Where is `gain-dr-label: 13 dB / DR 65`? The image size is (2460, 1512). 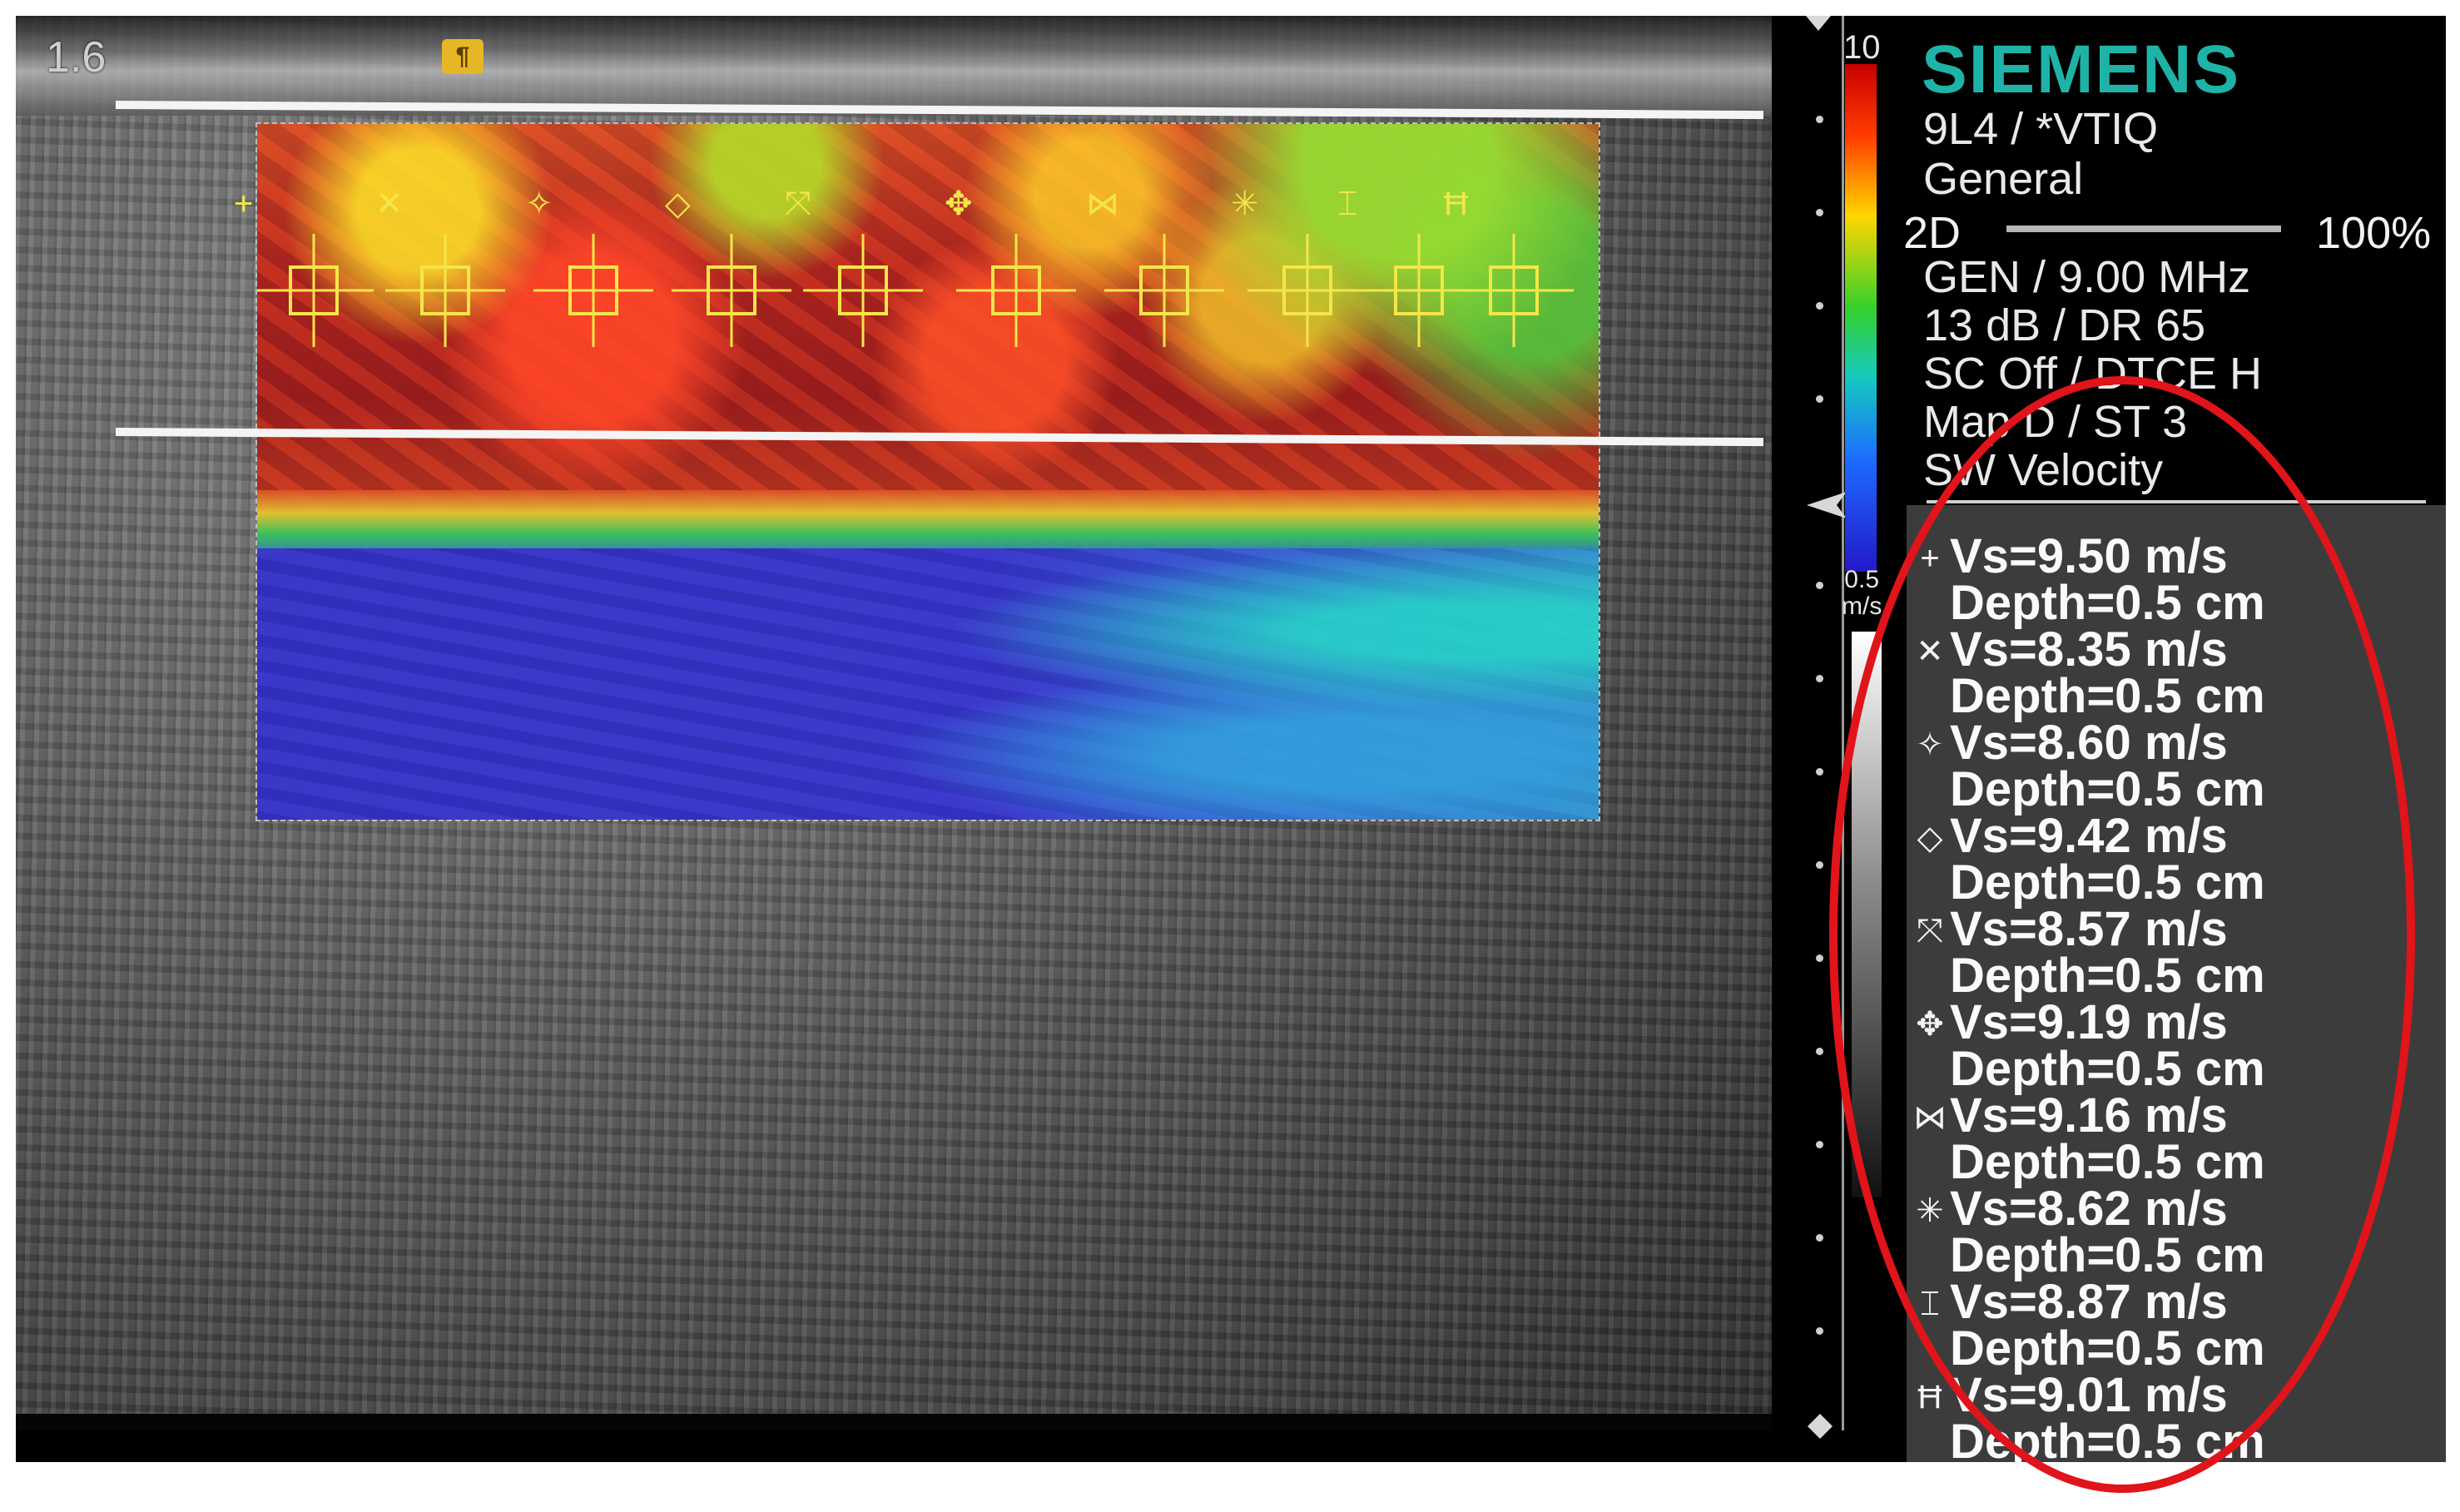
gain-dr-label: 13 dB / DR 65 is located at coordinates (2064, 325).